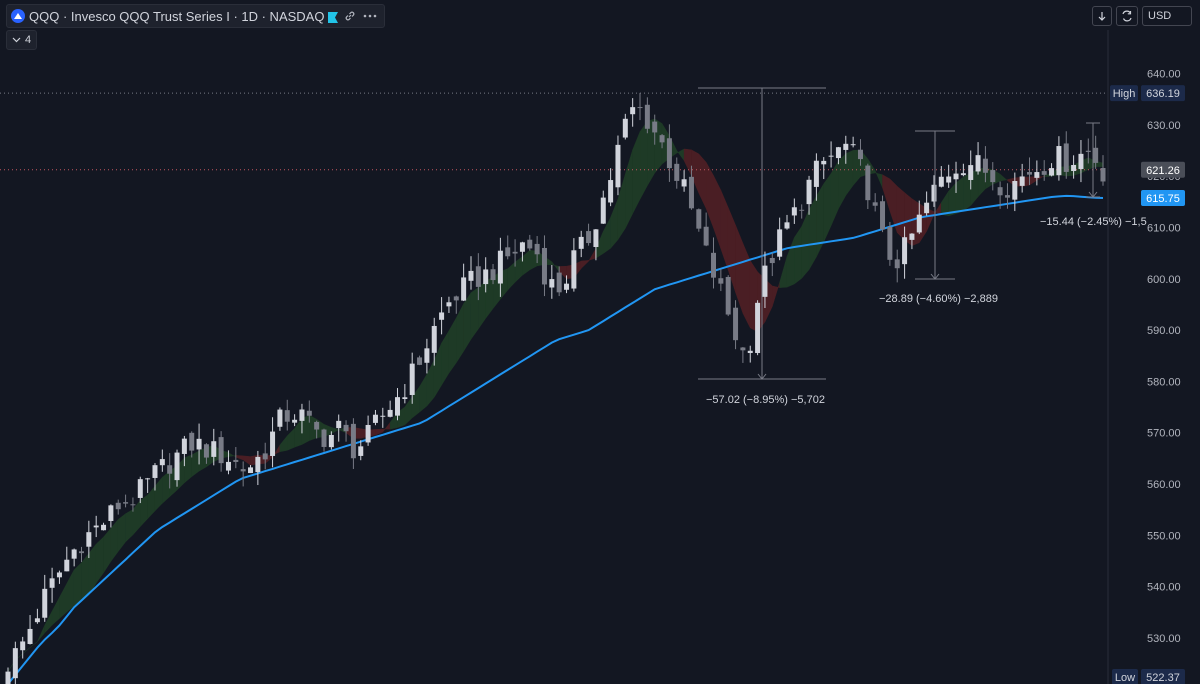 This screenshot has height=684, width=1200. What do you see at coordinates (1164, 280) in the screenshot?
I see `price-tick: 600.00` at bounding box center [1164, 280].